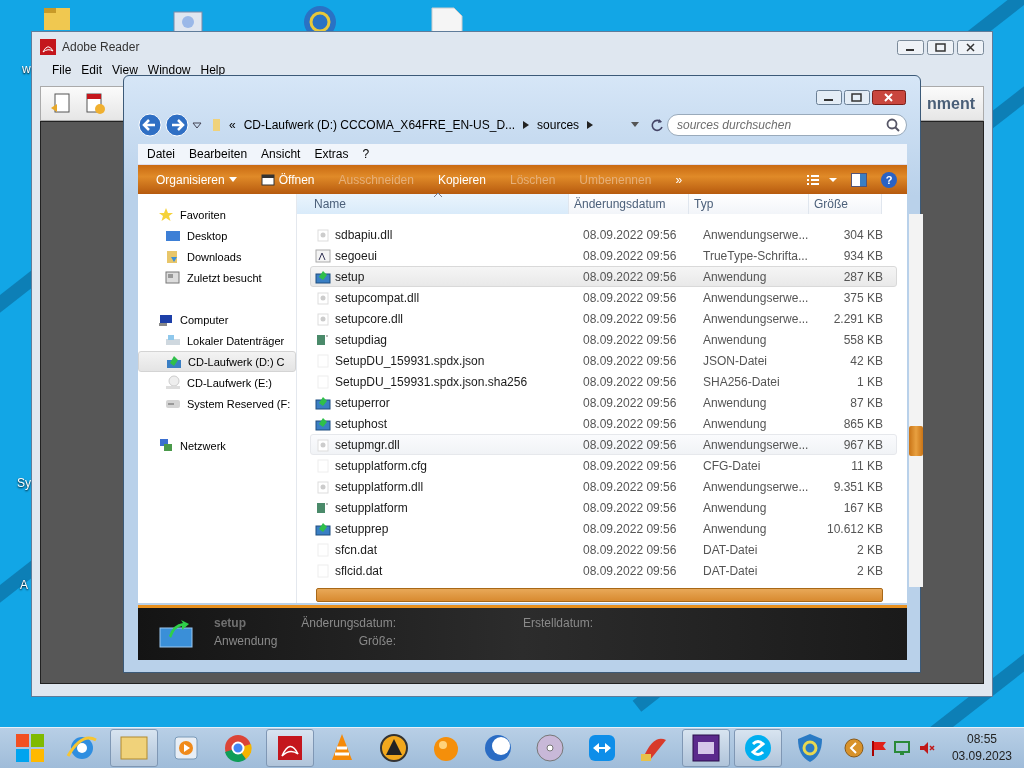 This screenshot has height=768, width=1024. What do you see at coordinates (217, 319) in the screenshot?
I see `nav-item: Computer` at bounding box center [217, 319].